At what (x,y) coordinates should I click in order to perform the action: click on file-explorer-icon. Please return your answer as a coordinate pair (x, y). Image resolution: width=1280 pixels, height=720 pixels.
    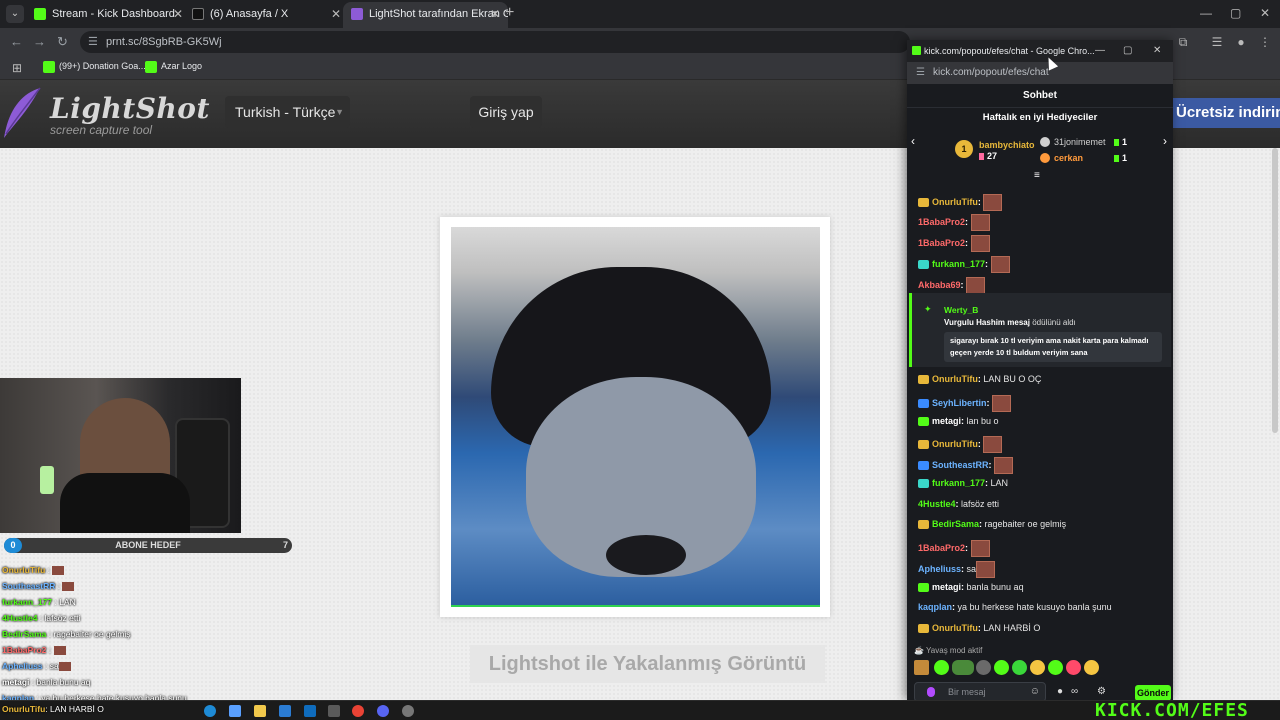
    Looking at the image, I should click on (260, 711).